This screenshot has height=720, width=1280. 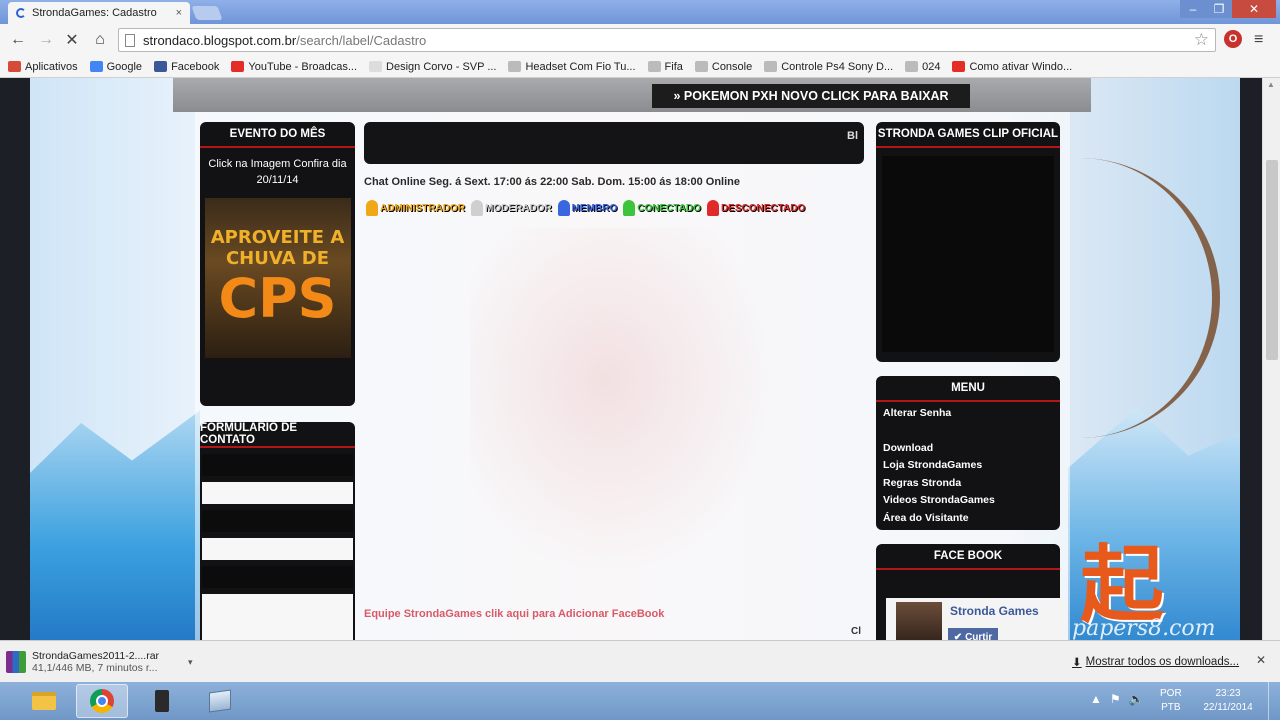 I want to click on bookmark-item: Facebook, so click(x=186, y=67).